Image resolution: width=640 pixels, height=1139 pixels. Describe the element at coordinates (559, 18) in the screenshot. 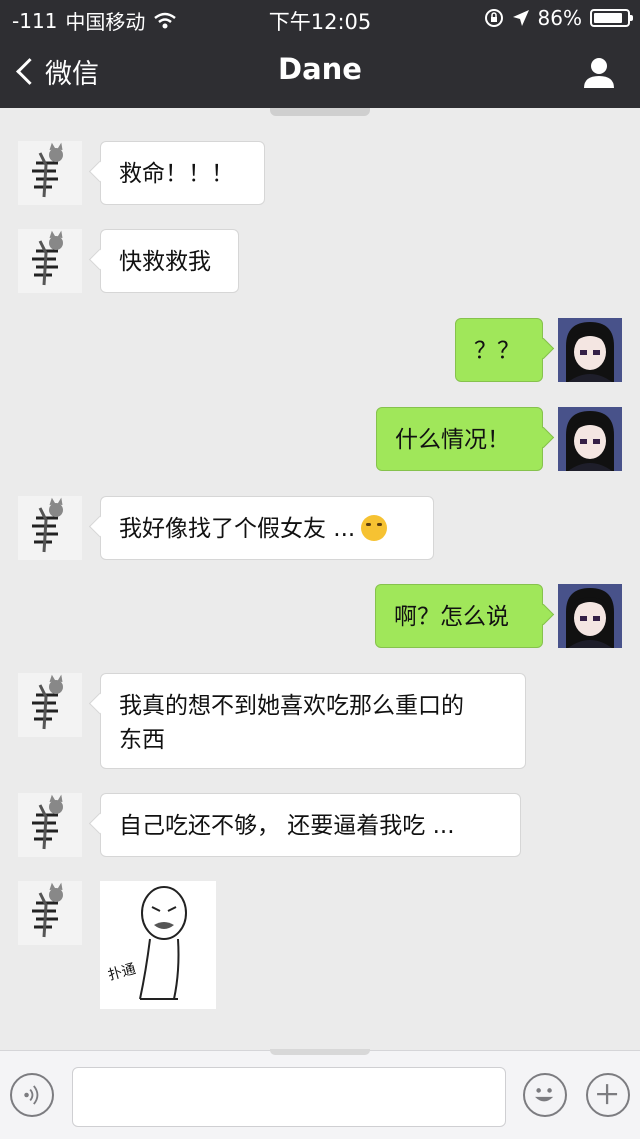

I see `battery-percent: 86%` at that location.